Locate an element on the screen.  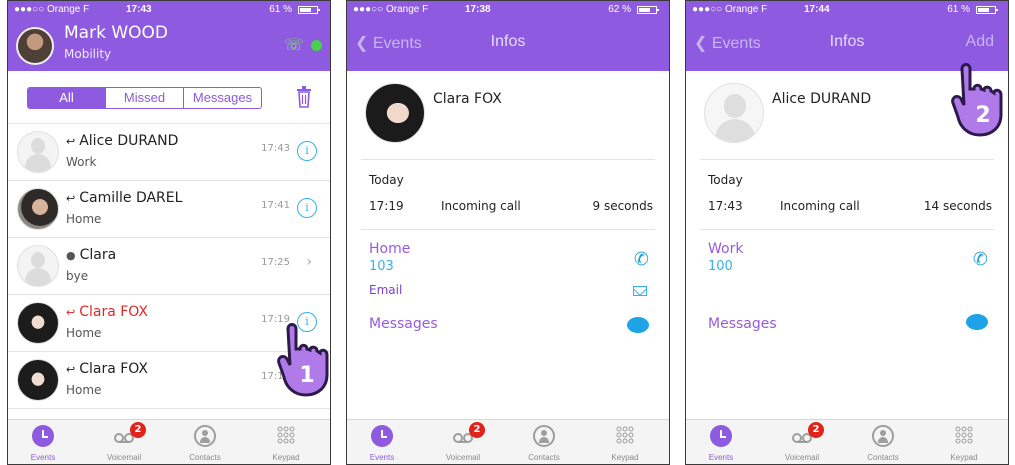
call-duration: 14 seconds is located at coordinates (957, 206).